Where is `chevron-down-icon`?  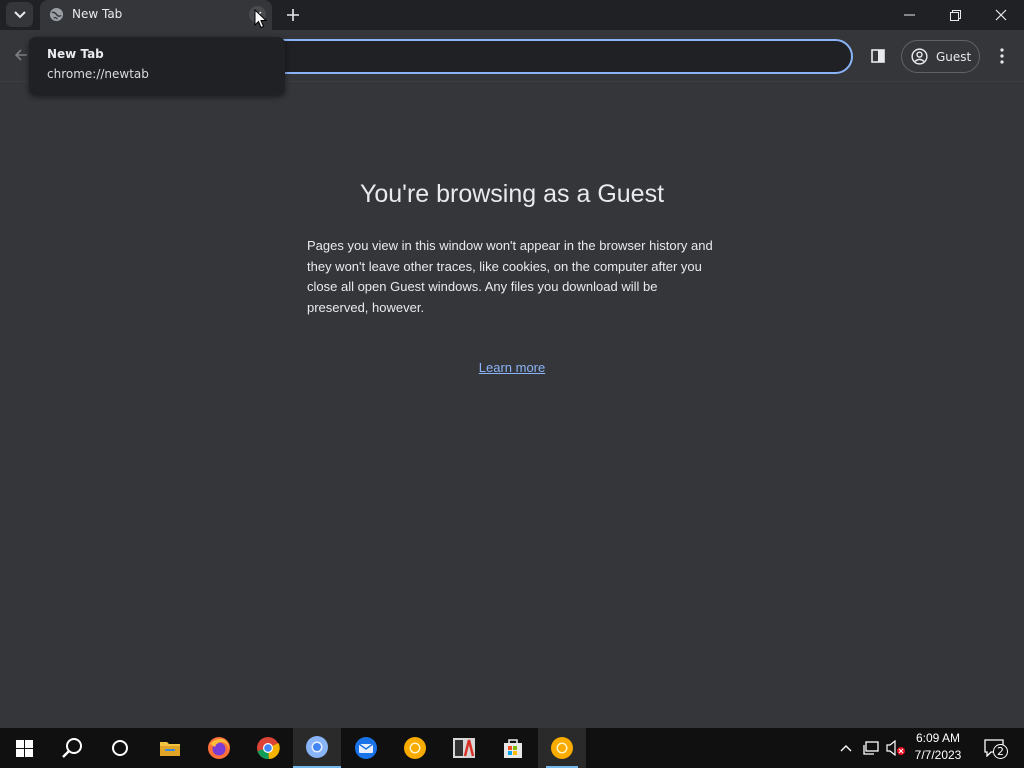
chevron-down-icon is located at coordinates (19, 14).